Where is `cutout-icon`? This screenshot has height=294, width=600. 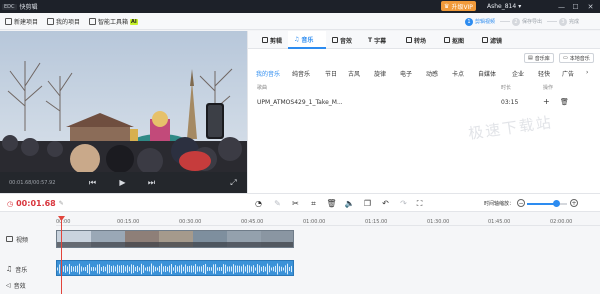
cutout-icon is located at coordinates (447, 40).